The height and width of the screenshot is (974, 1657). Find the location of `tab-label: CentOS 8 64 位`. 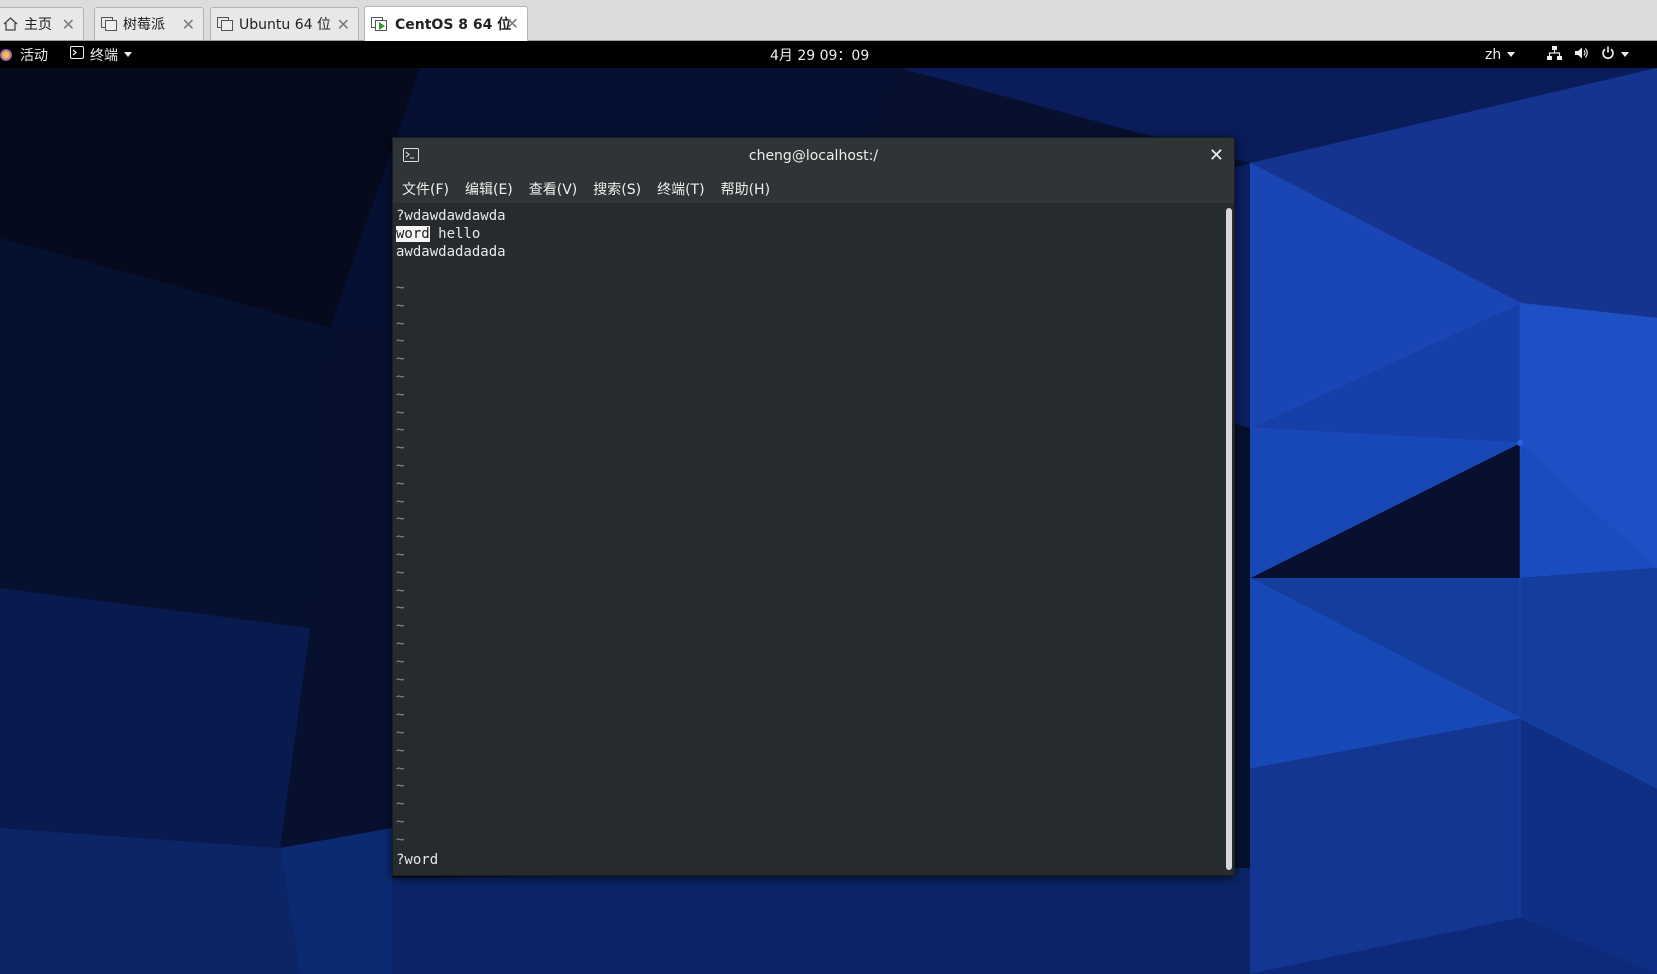

tab-label: CentOS 8 64 位 is located at coordinates (453, 25).